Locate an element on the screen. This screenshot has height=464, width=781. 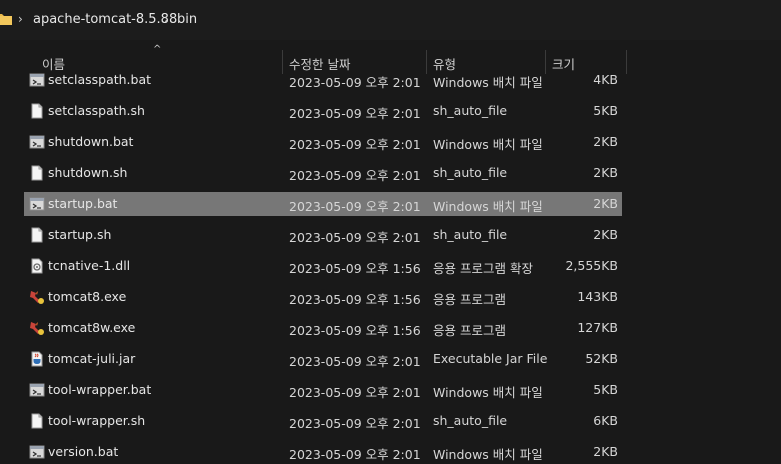
file-size: 2,555KB is located at coordinates (591, 265).